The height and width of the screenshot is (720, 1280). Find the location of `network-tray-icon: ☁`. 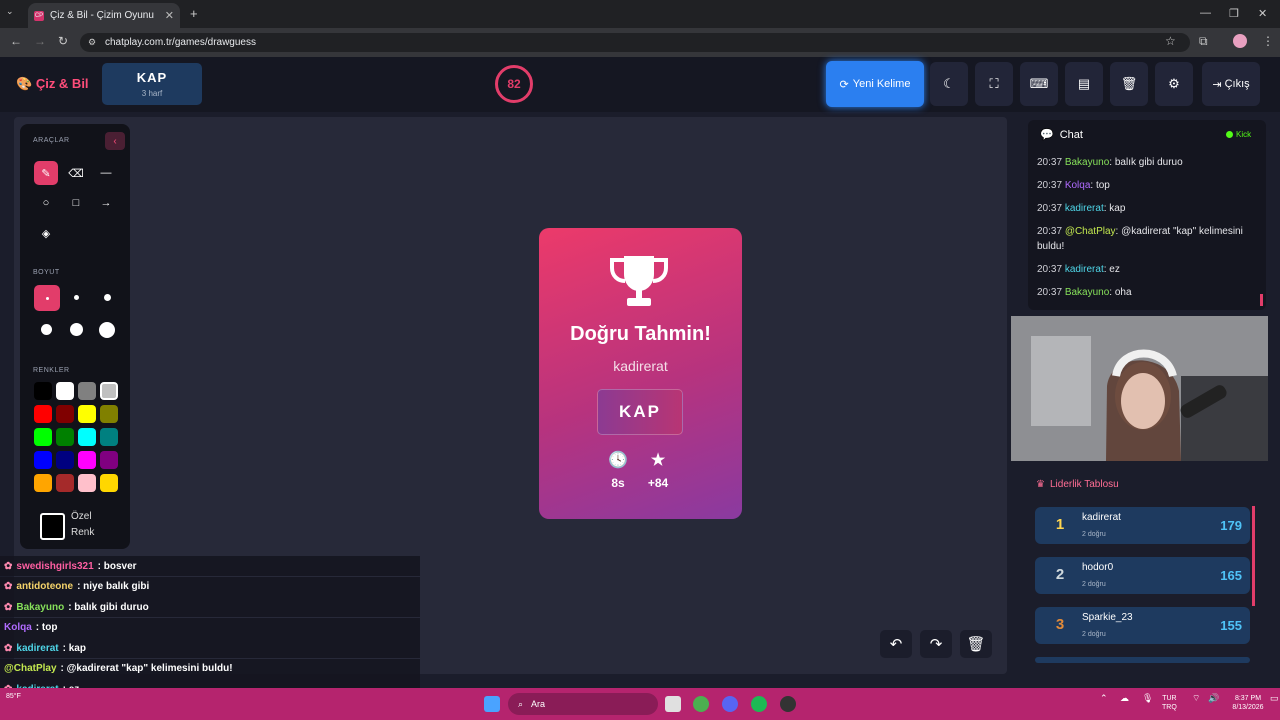

network-tray-icon: ☁ is located at coordinates (1124, 698).